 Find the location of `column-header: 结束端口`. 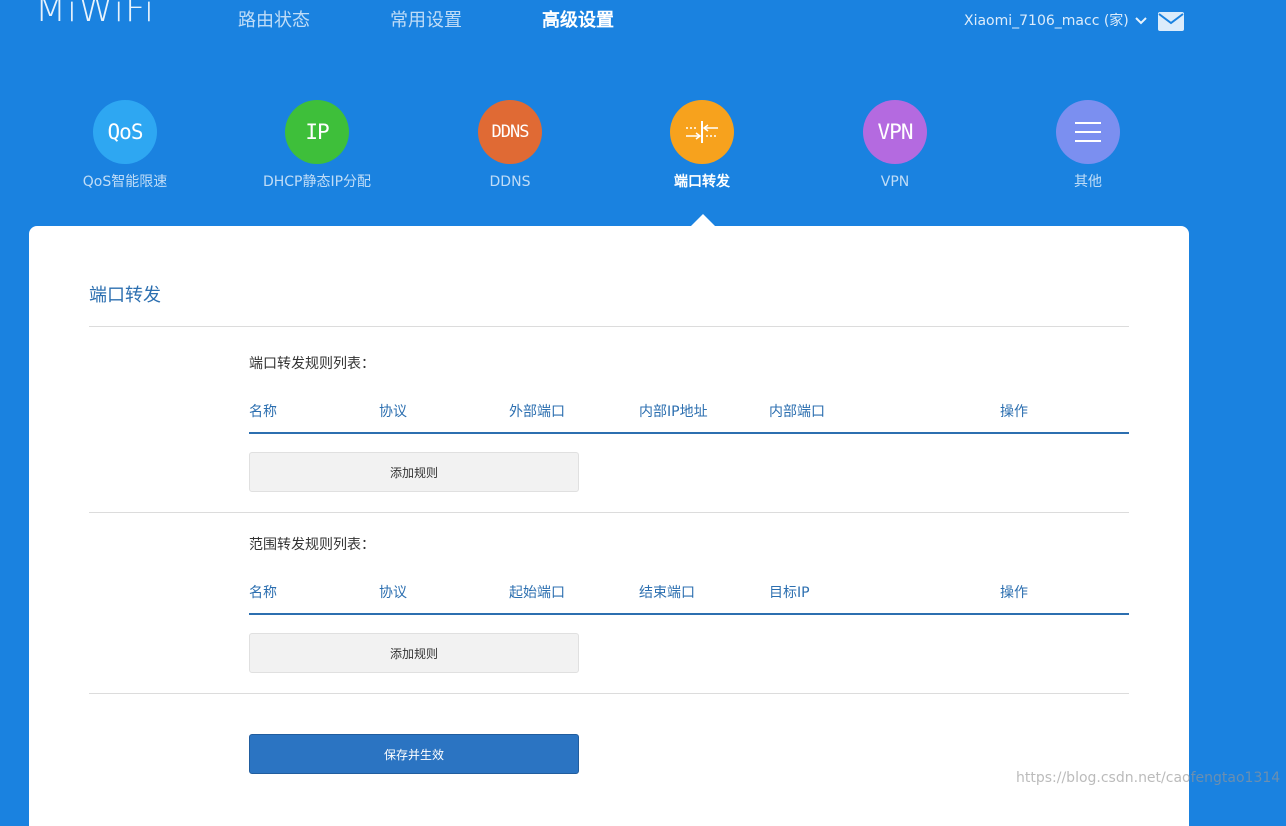

column-header: 结束端口 is located at coordinates (667, 593).